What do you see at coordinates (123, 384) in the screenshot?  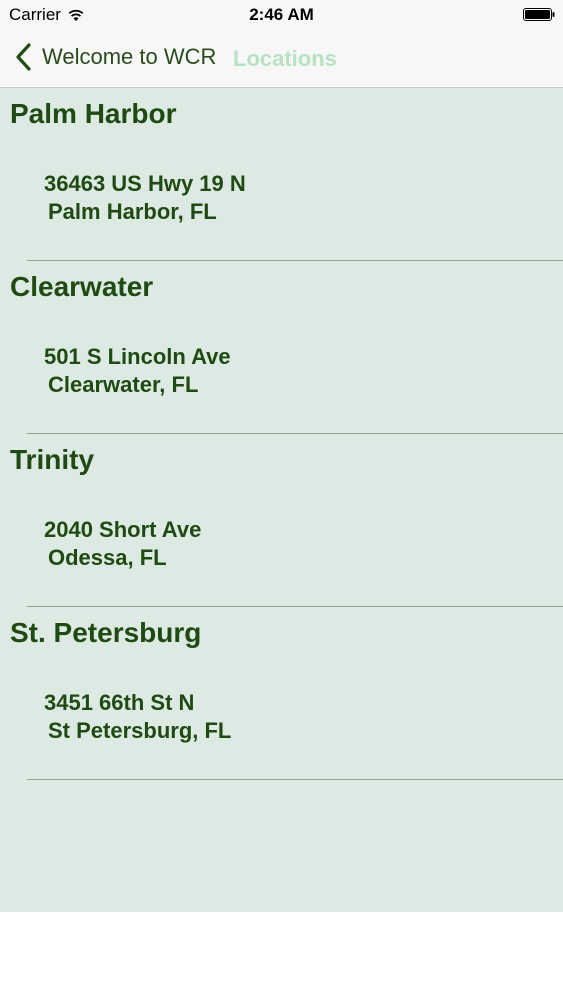 I see `location-city: Clearwater, FL` at bounding box center [123, 384].